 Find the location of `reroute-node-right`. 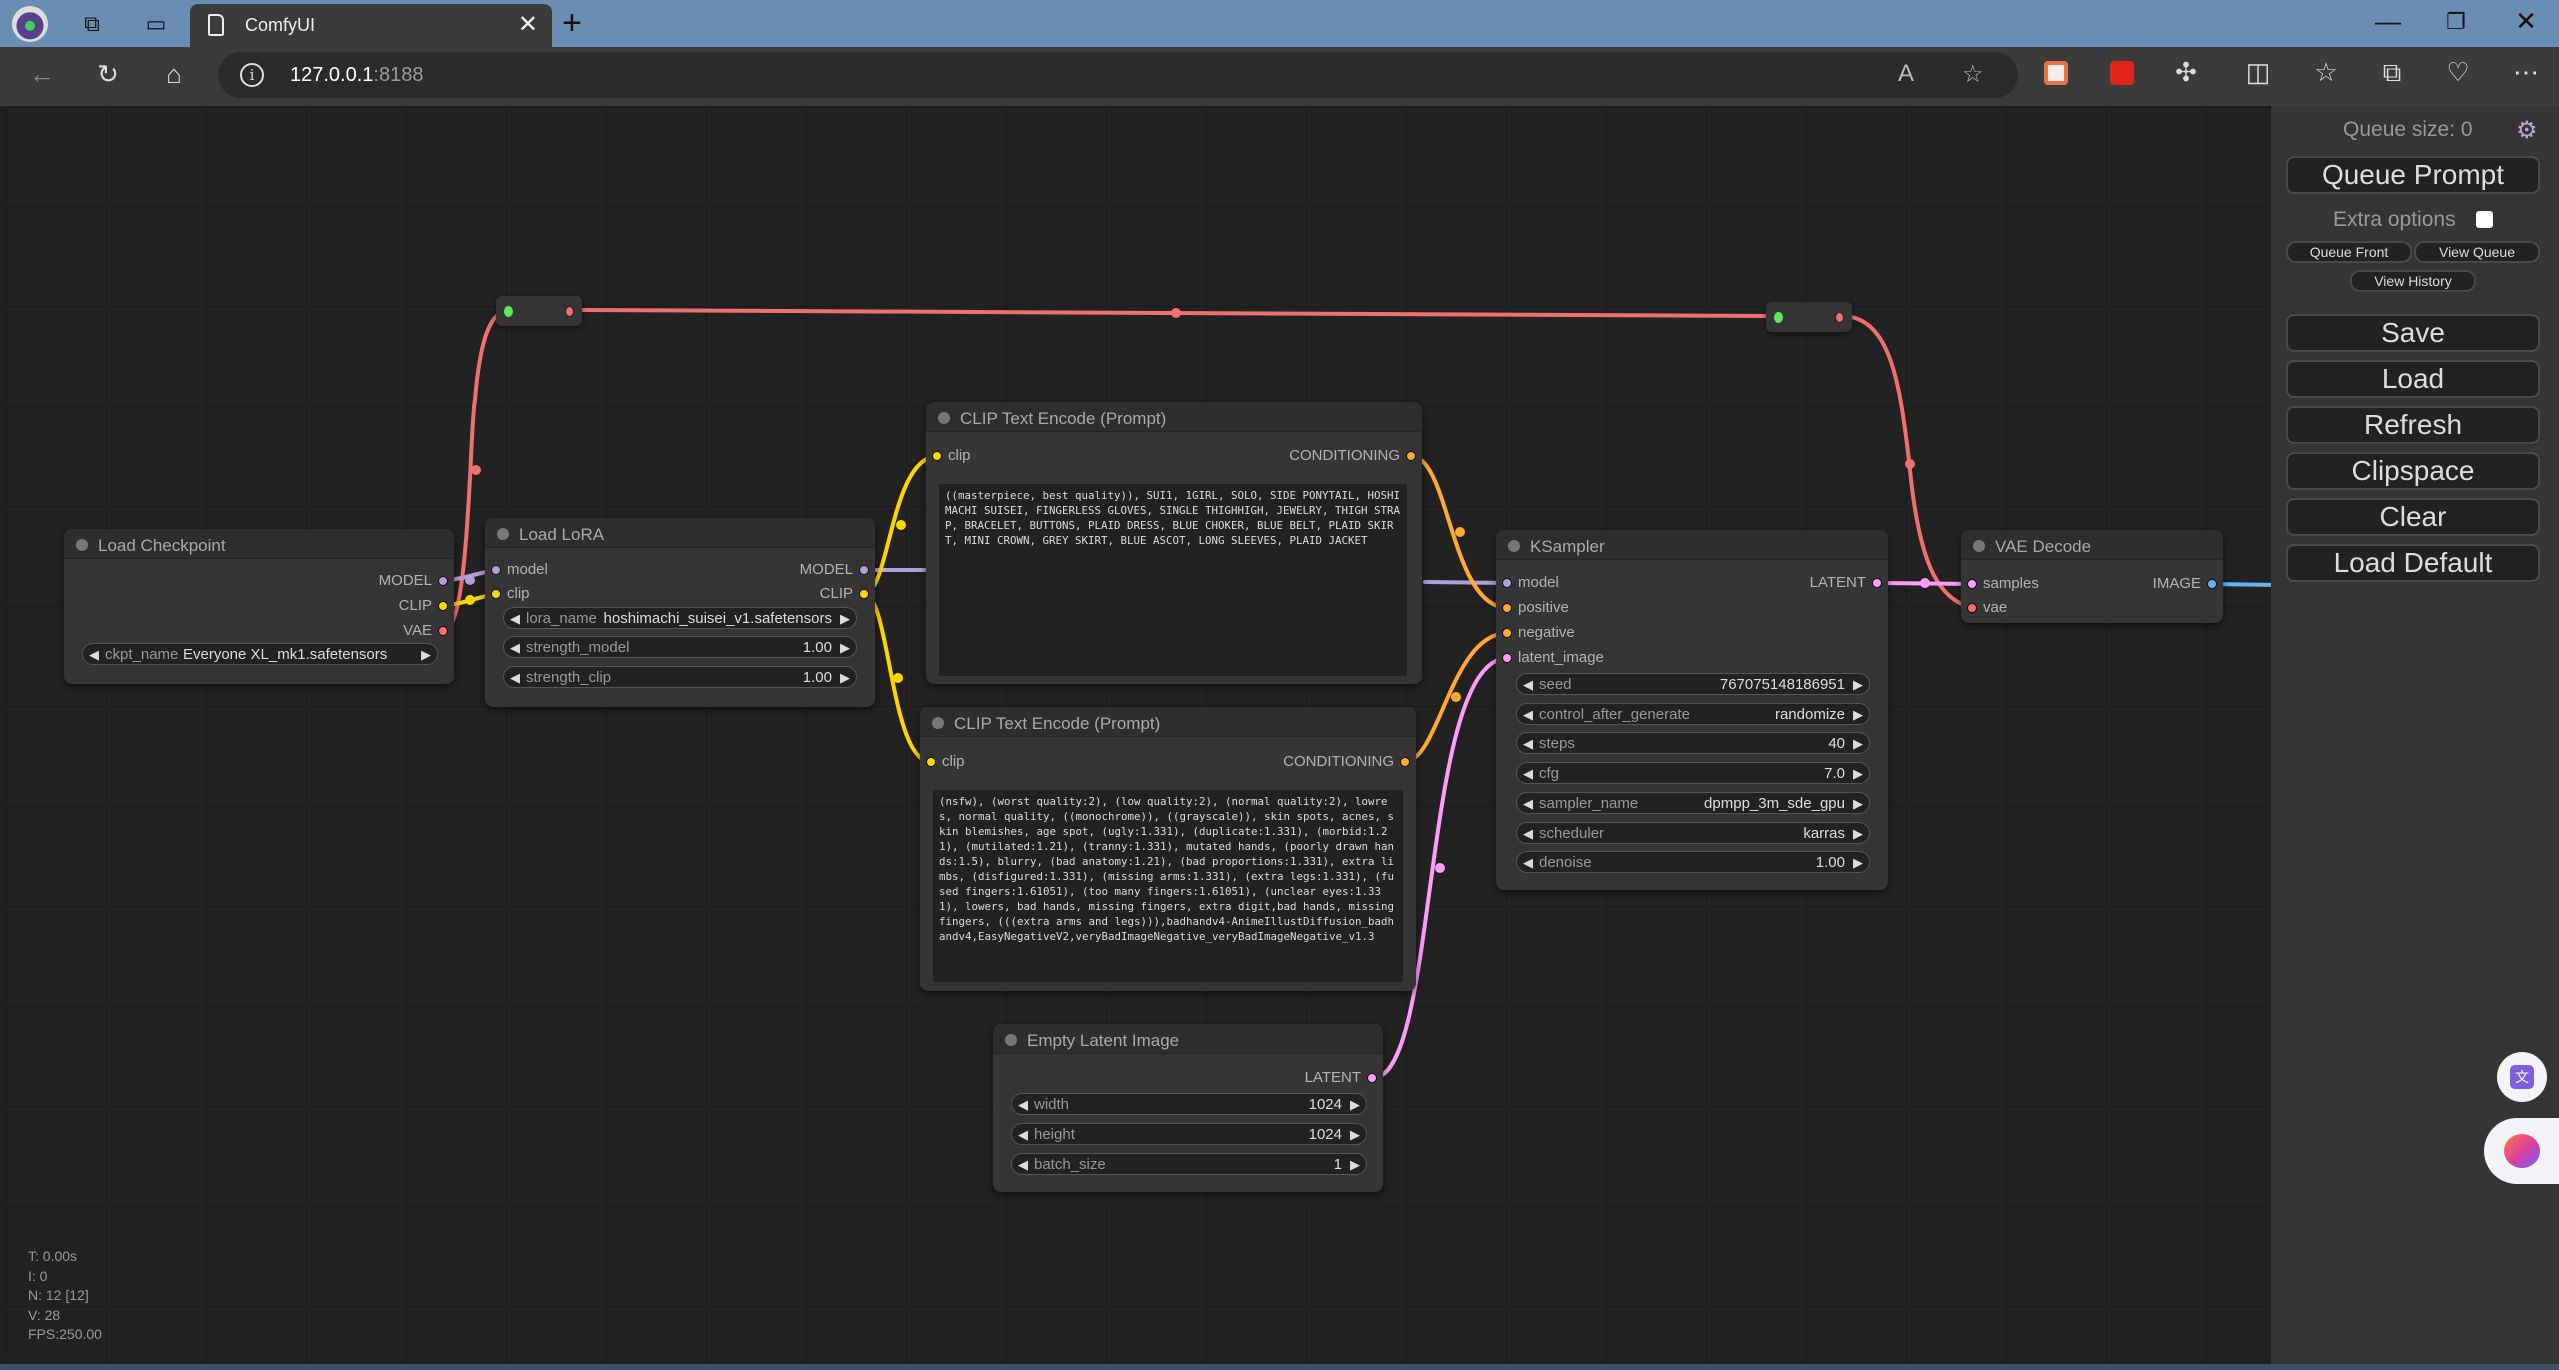

reroute-node-right is located at coordinates (1809, 317).